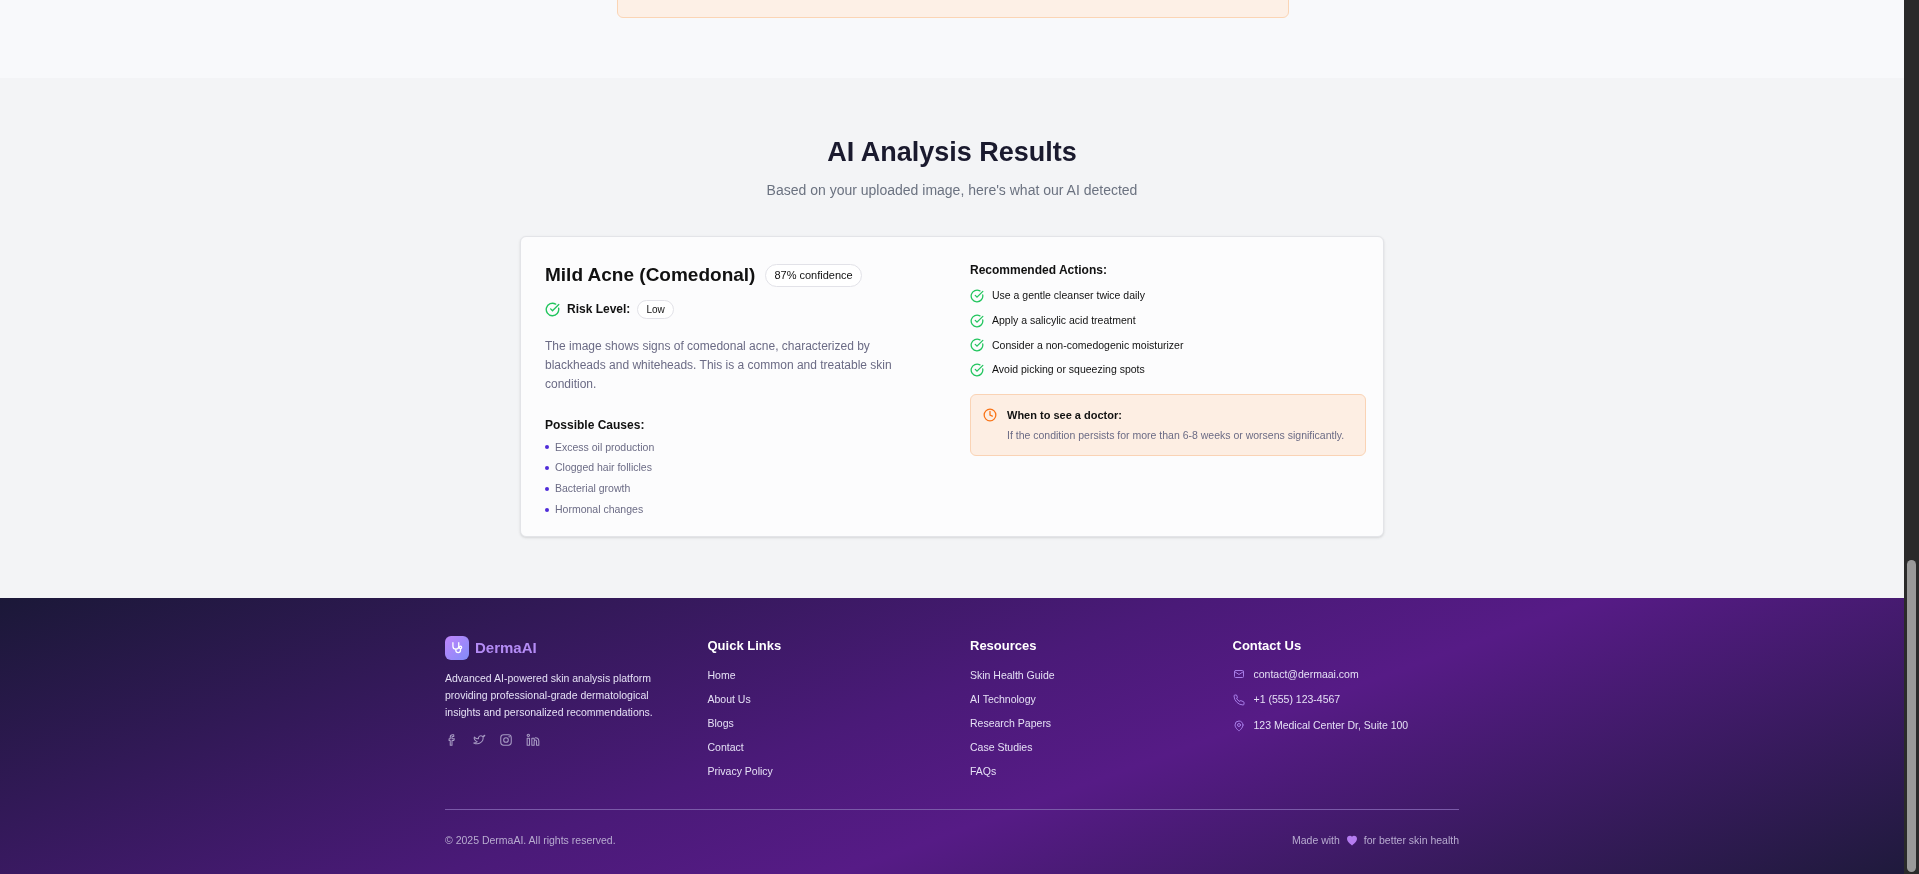  I want to click on section-title: AI Analysis Results, so click(952, 152).